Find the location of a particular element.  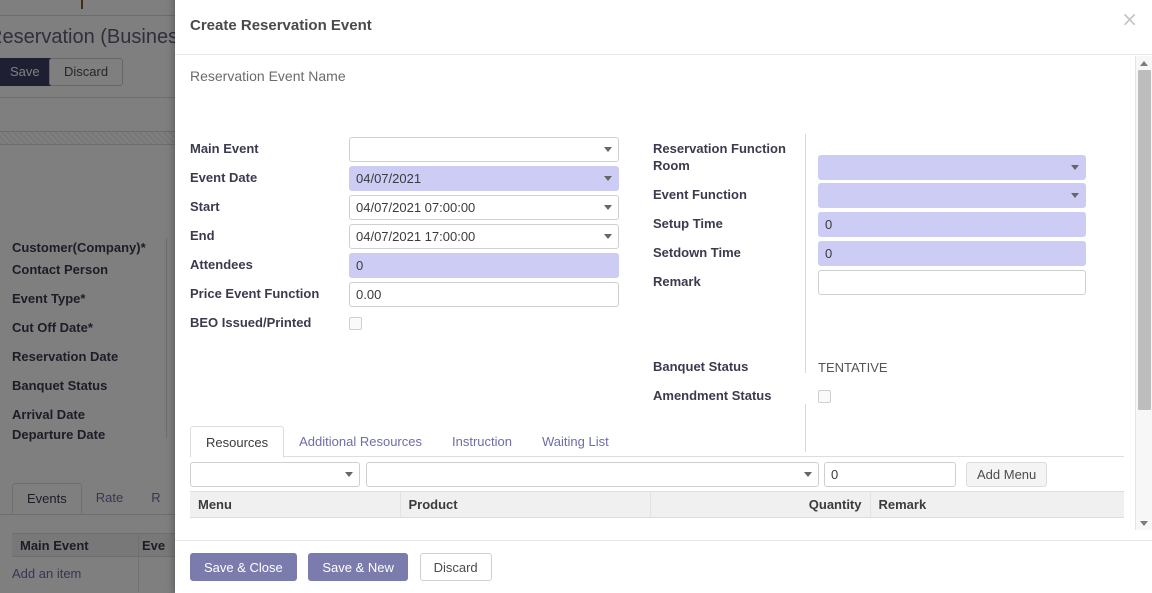

tab-instruction: Instruction is located at coordinates (482, 441).